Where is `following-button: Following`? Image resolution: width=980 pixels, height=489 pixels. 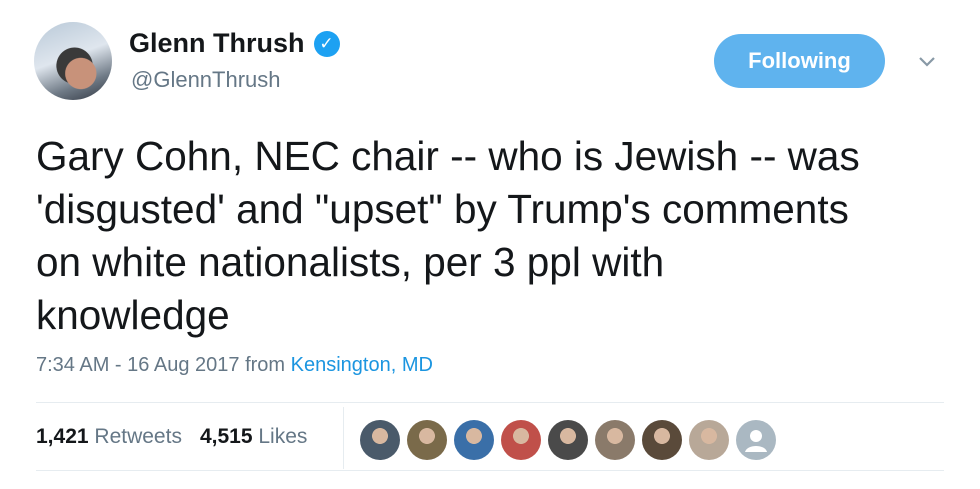 following-button: Following is located at coordinates (799, 61).